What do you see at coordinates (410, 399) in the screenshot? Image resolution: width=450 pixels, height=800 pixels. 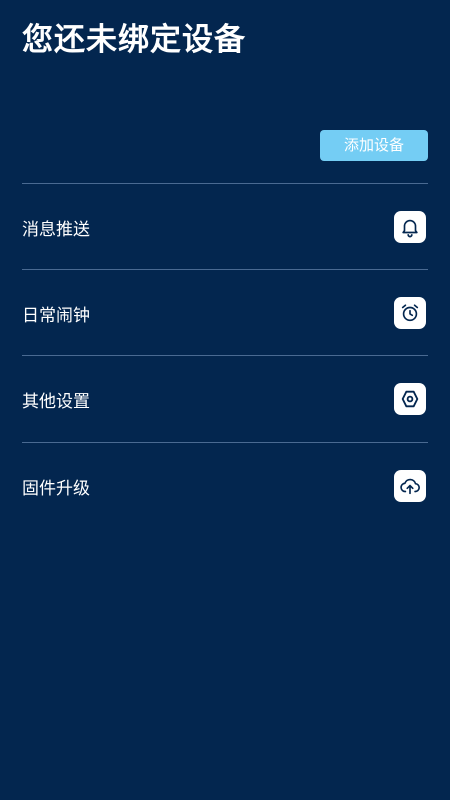 I see `settings-hex-icon` at bounding box center [410, 399].